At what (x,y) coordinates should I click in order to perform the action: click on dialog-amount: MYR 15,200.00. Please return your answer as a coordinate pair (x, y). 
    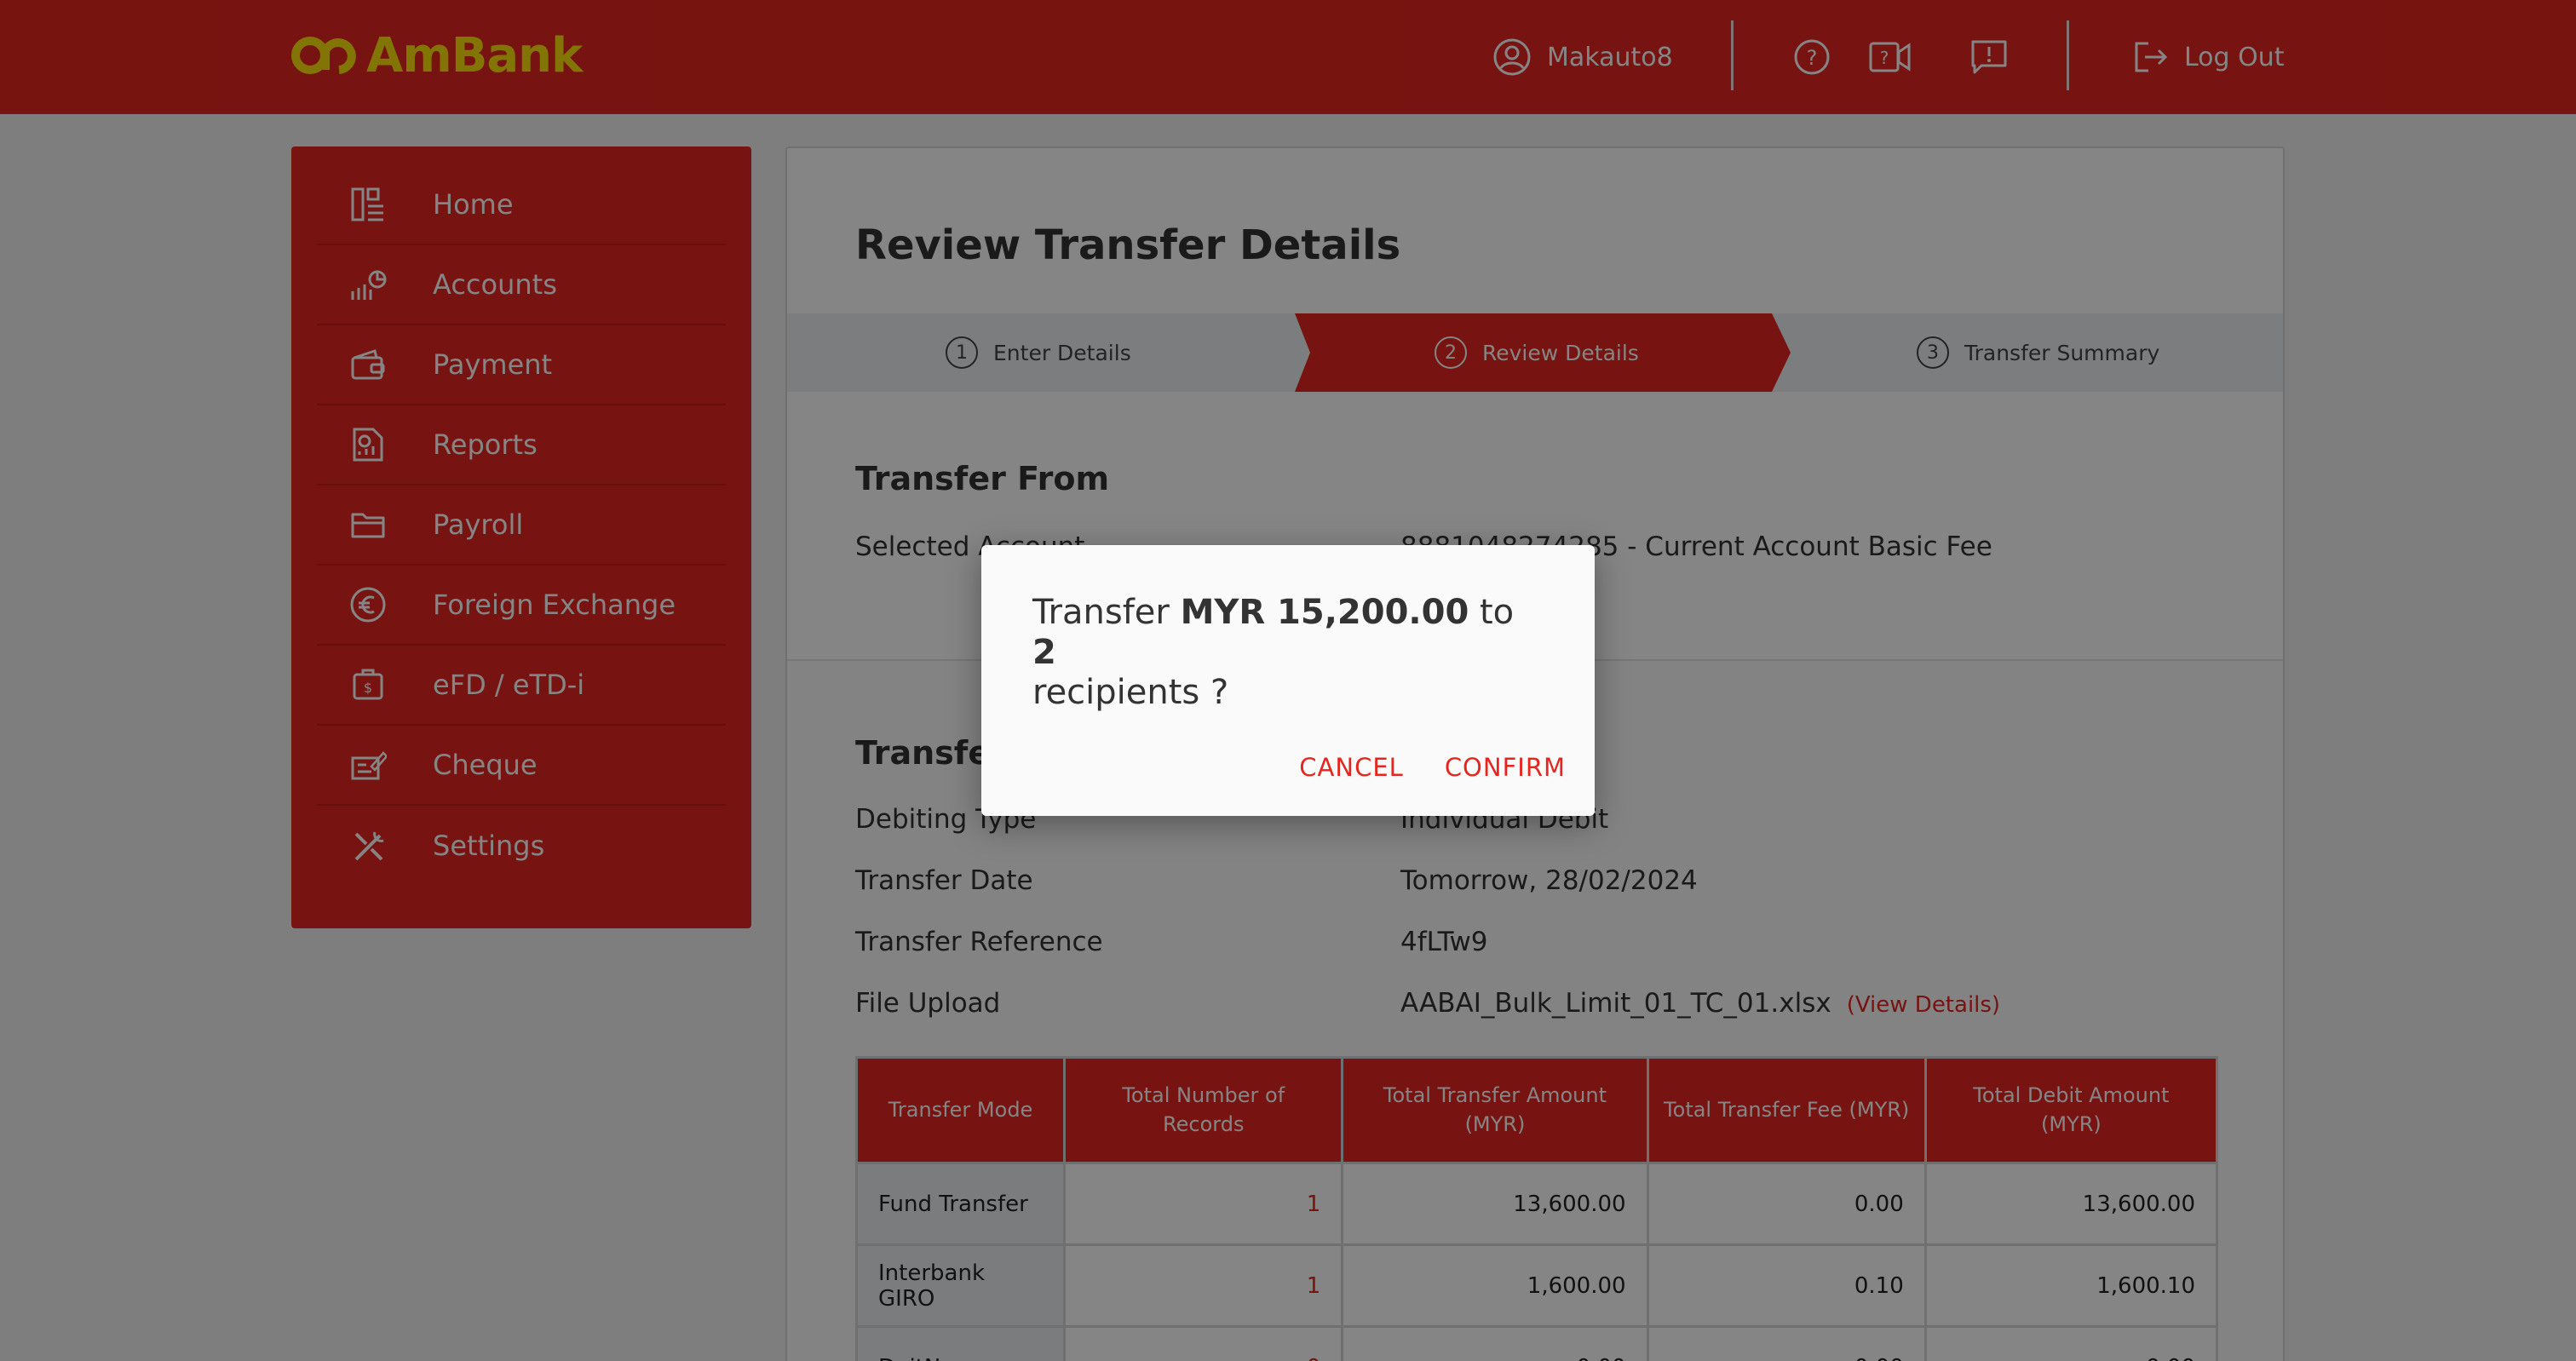
    Looking at the image, I should click on (1325, 612).